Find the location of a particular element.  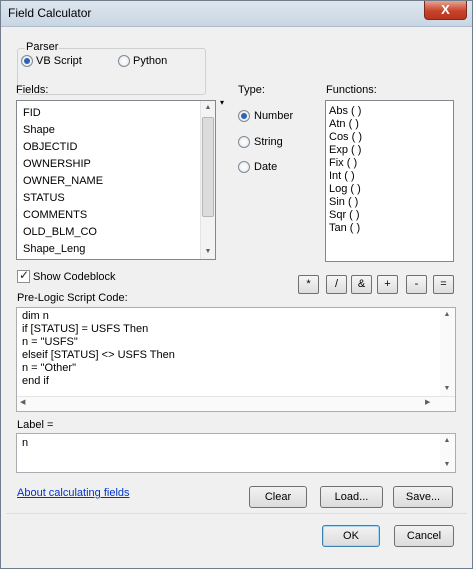

radio-type-date is located at coordinates (244, 167).